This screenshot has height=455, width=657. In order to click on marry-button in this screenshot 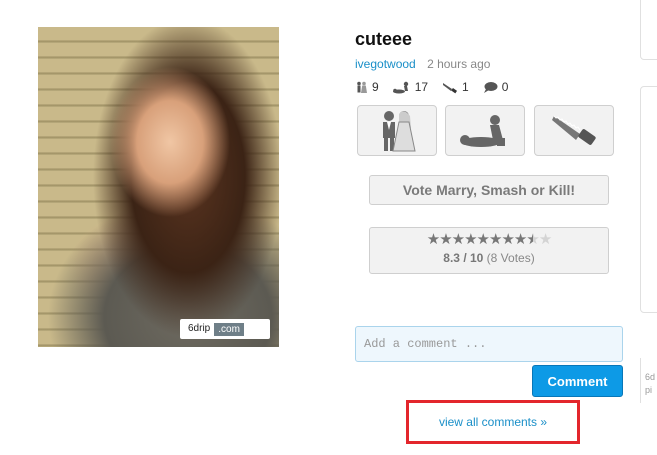, I will do `click(397, 130)`.